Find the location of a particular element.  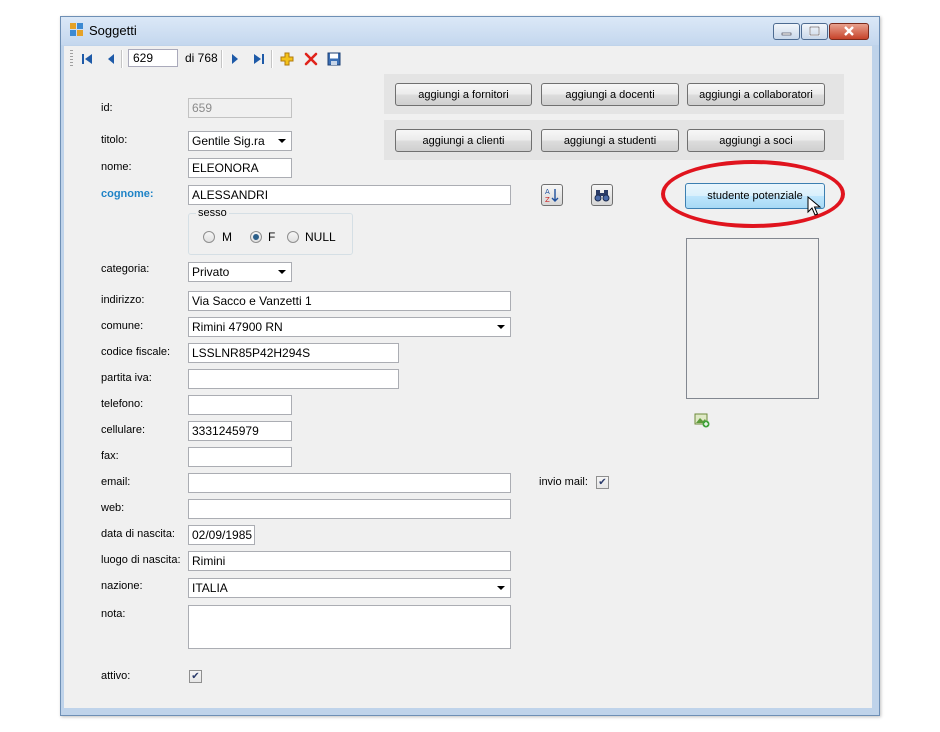

cellulare-label: cellulare: is located at coordinates (123, 430).